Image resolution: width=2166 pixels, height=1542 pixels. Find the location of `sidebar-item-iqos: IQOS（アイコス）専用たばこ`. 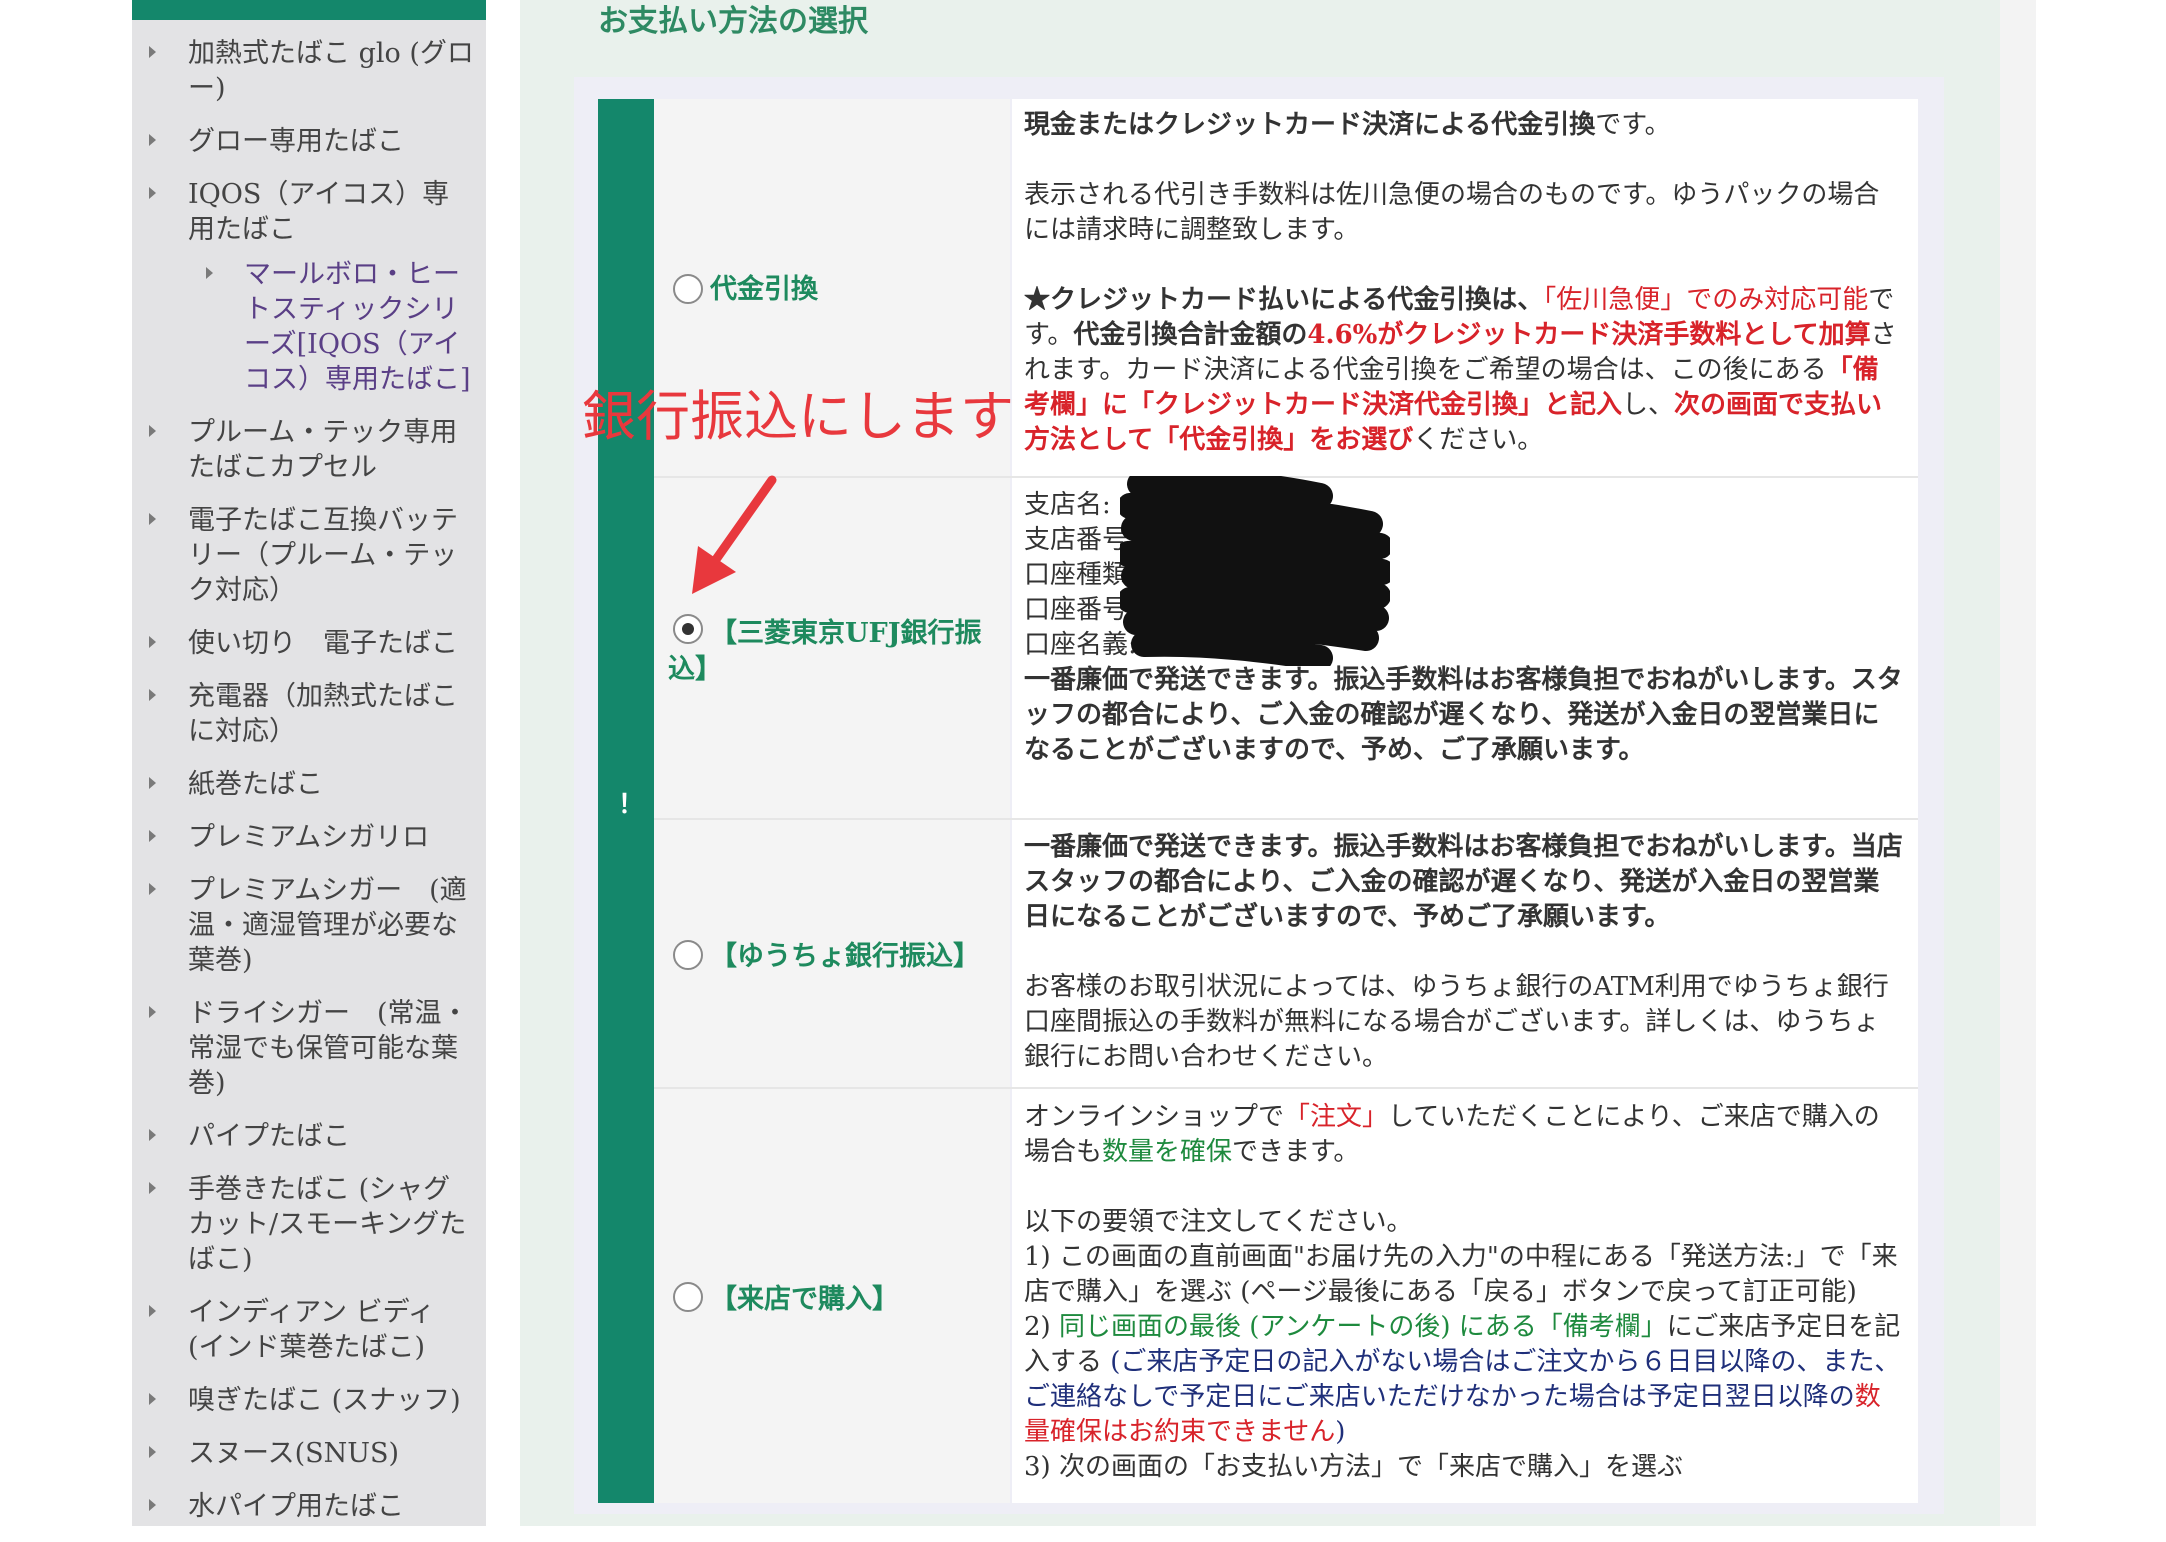

sidebar-item-iqos: IQOS（アイコス）専用たばこ is located at coordinates (309, 212).